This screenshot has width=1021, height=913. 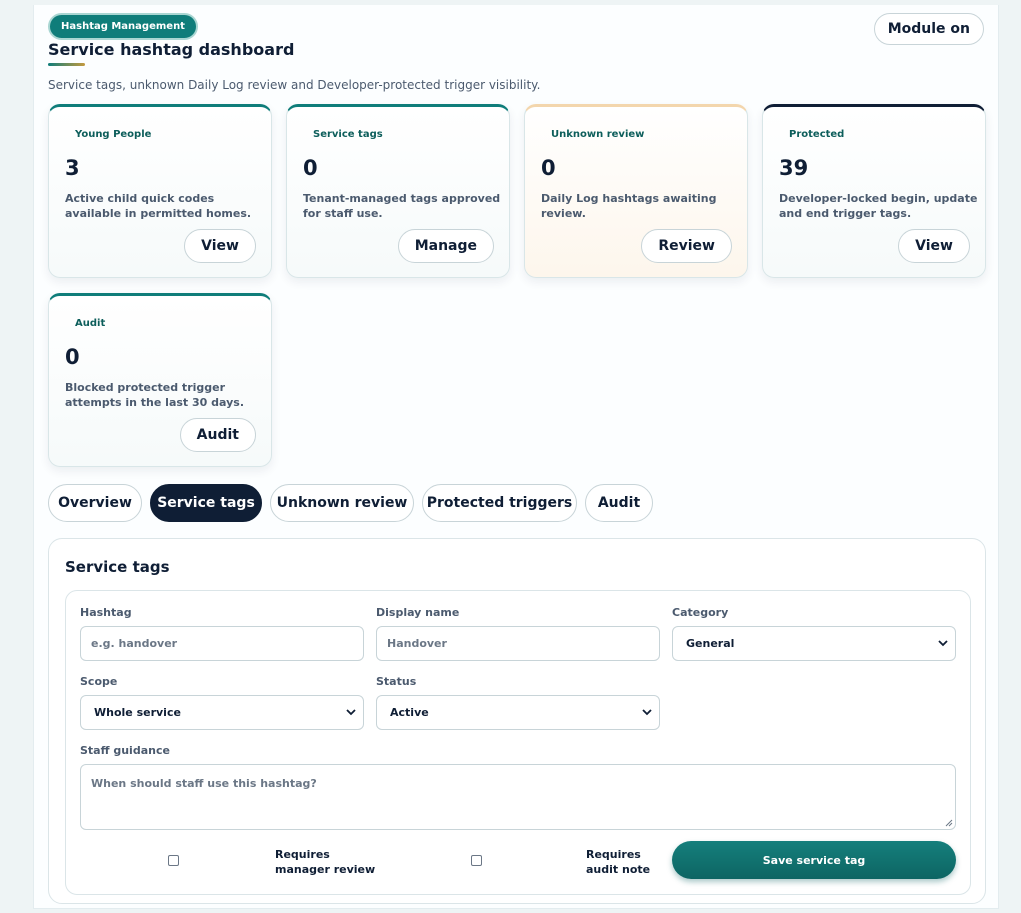 What do you see at coordinates (476, 860) in the screenshot?
I see `requires-audit-note-checkbox` at bounding box center [476, 860].